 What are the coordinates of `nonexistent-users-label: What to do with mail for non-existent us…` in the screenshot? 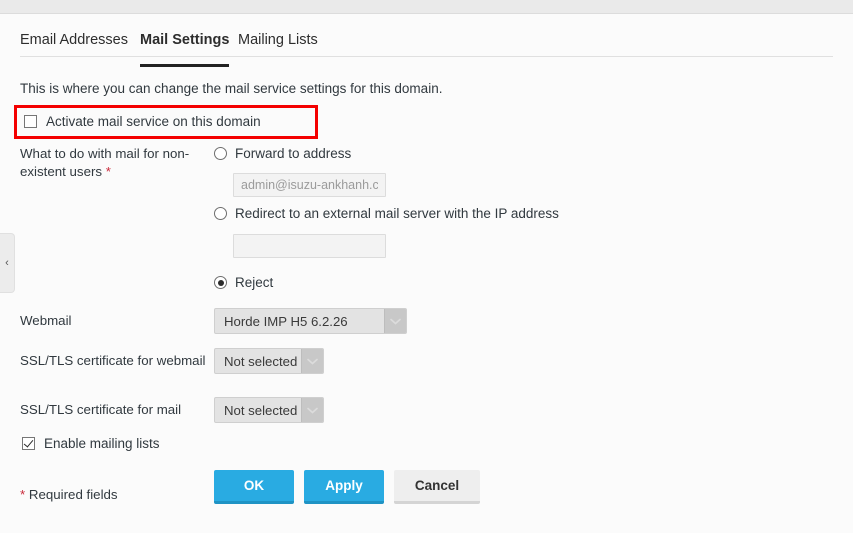 It's located at (105, 162).